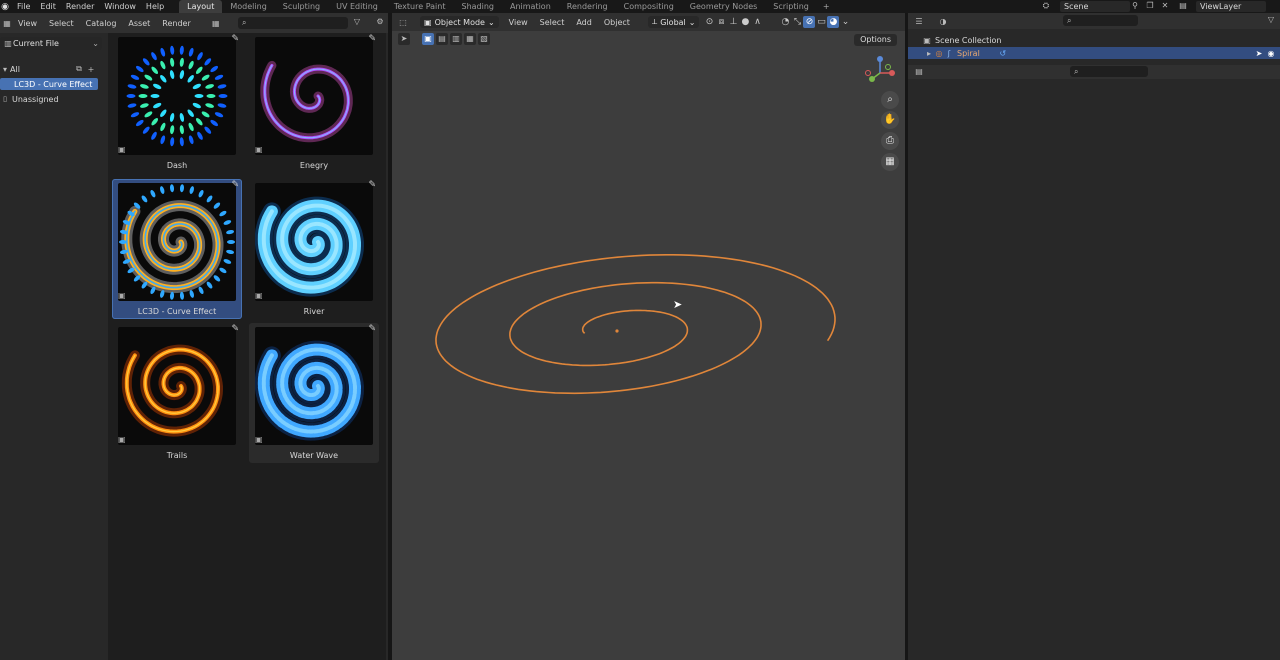  I want to click on blender-logo-icon: ◉, so click(5, 7).